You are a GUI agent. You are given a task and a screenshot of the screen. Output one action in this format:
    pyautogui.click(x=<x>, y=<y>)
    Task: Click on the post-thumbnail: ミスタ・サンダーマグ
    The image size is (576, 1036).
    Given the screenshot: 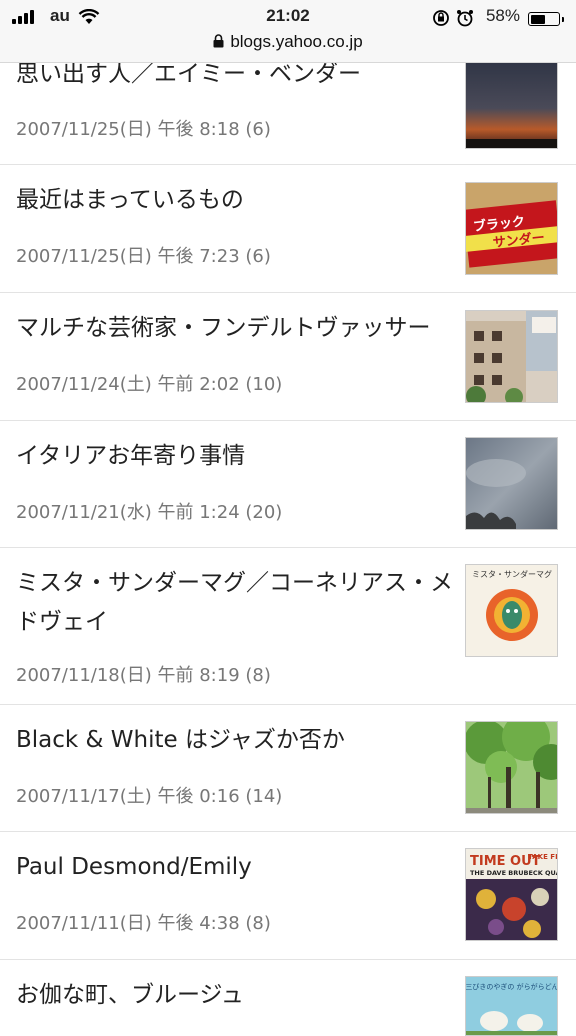 What is the action you would take?
    pyautogui.click(x=511, y=610)
    